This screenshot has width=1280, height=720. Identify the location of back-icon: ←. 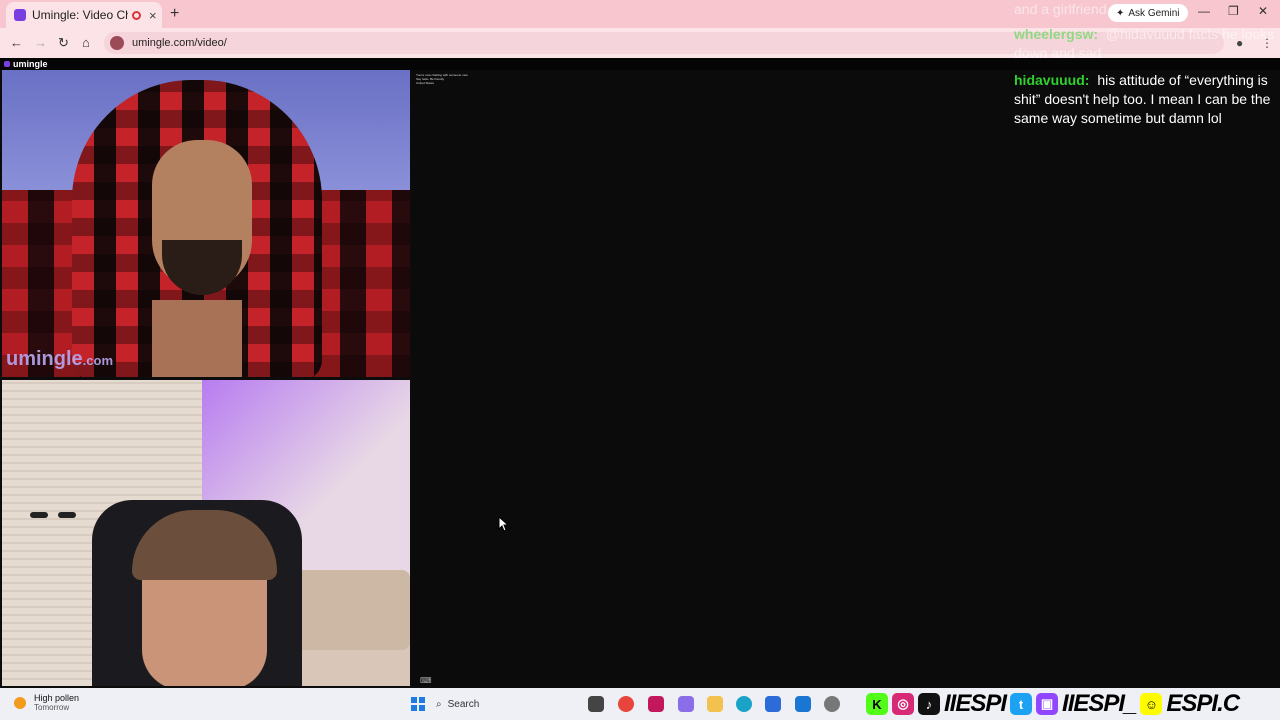
(16, 42).